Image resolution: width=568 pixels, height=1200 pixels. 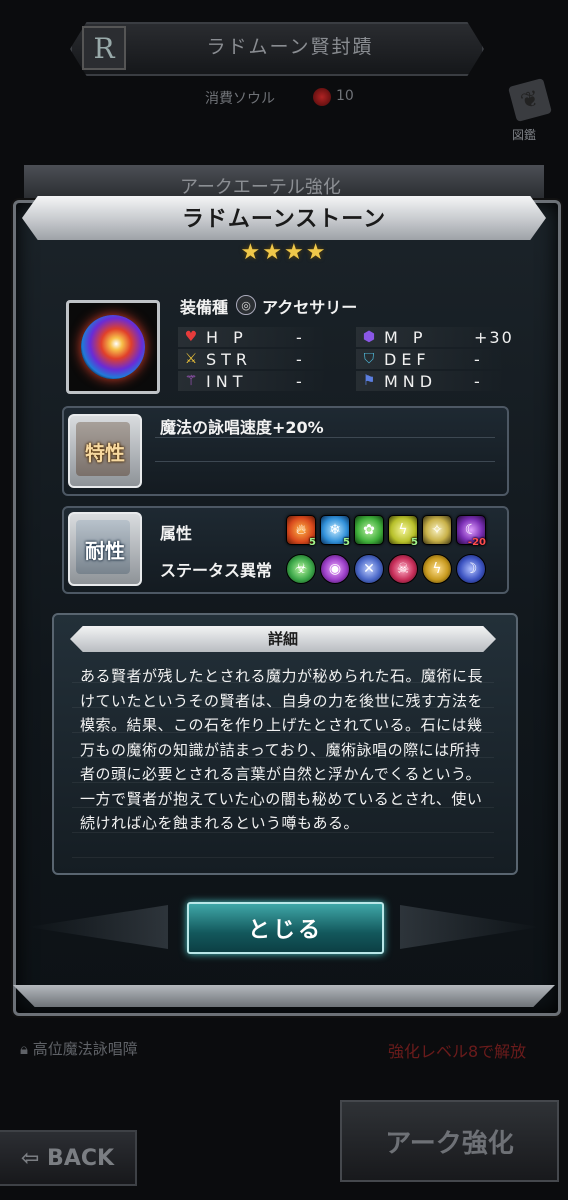 I want to click on soul-cost-value: 10, so click(x=345, y=96).